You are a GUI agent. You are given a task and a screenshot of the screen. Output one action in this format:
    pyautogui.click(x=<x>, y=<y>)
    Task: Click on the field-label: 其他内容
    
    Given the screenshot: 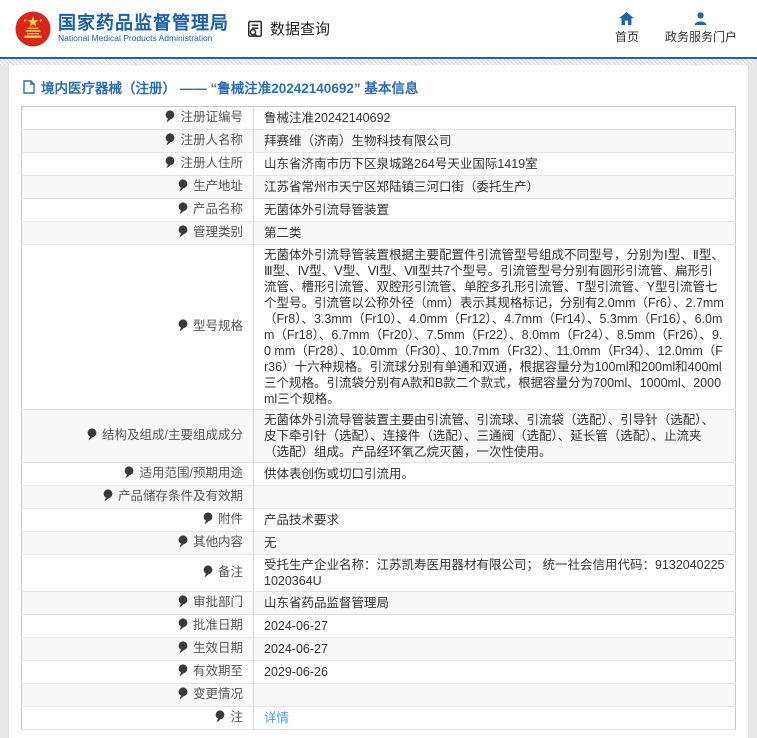 What is the action you would take?
    pyautogui.click(x=217, y=542)
    